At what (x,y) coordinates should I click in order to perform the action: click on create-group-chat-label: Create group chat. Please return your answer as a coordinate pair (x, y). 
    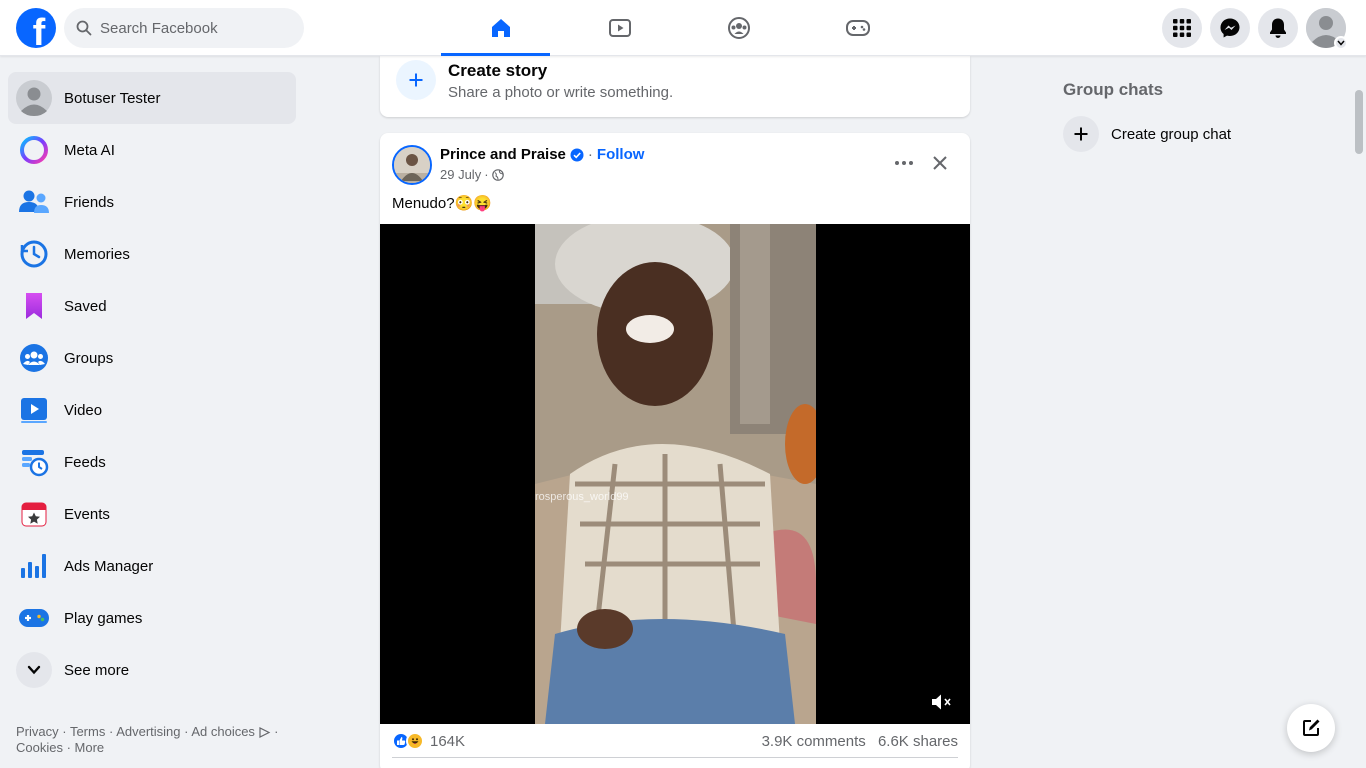
    Looking at the image, I should click on (1171, 134).